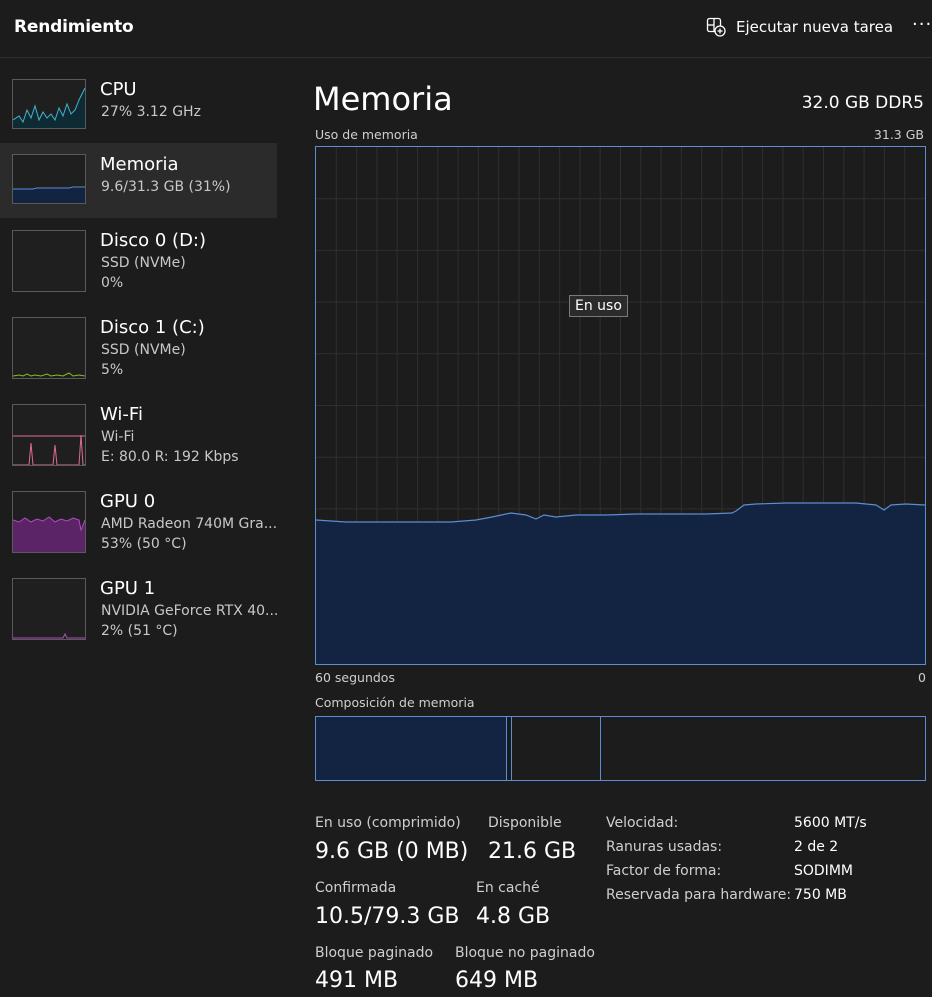  What do you see at coordinates (128, 501) in the screenshot?
I see `sidebar-item-title: GPU 0` at bounding box center [128, 501].